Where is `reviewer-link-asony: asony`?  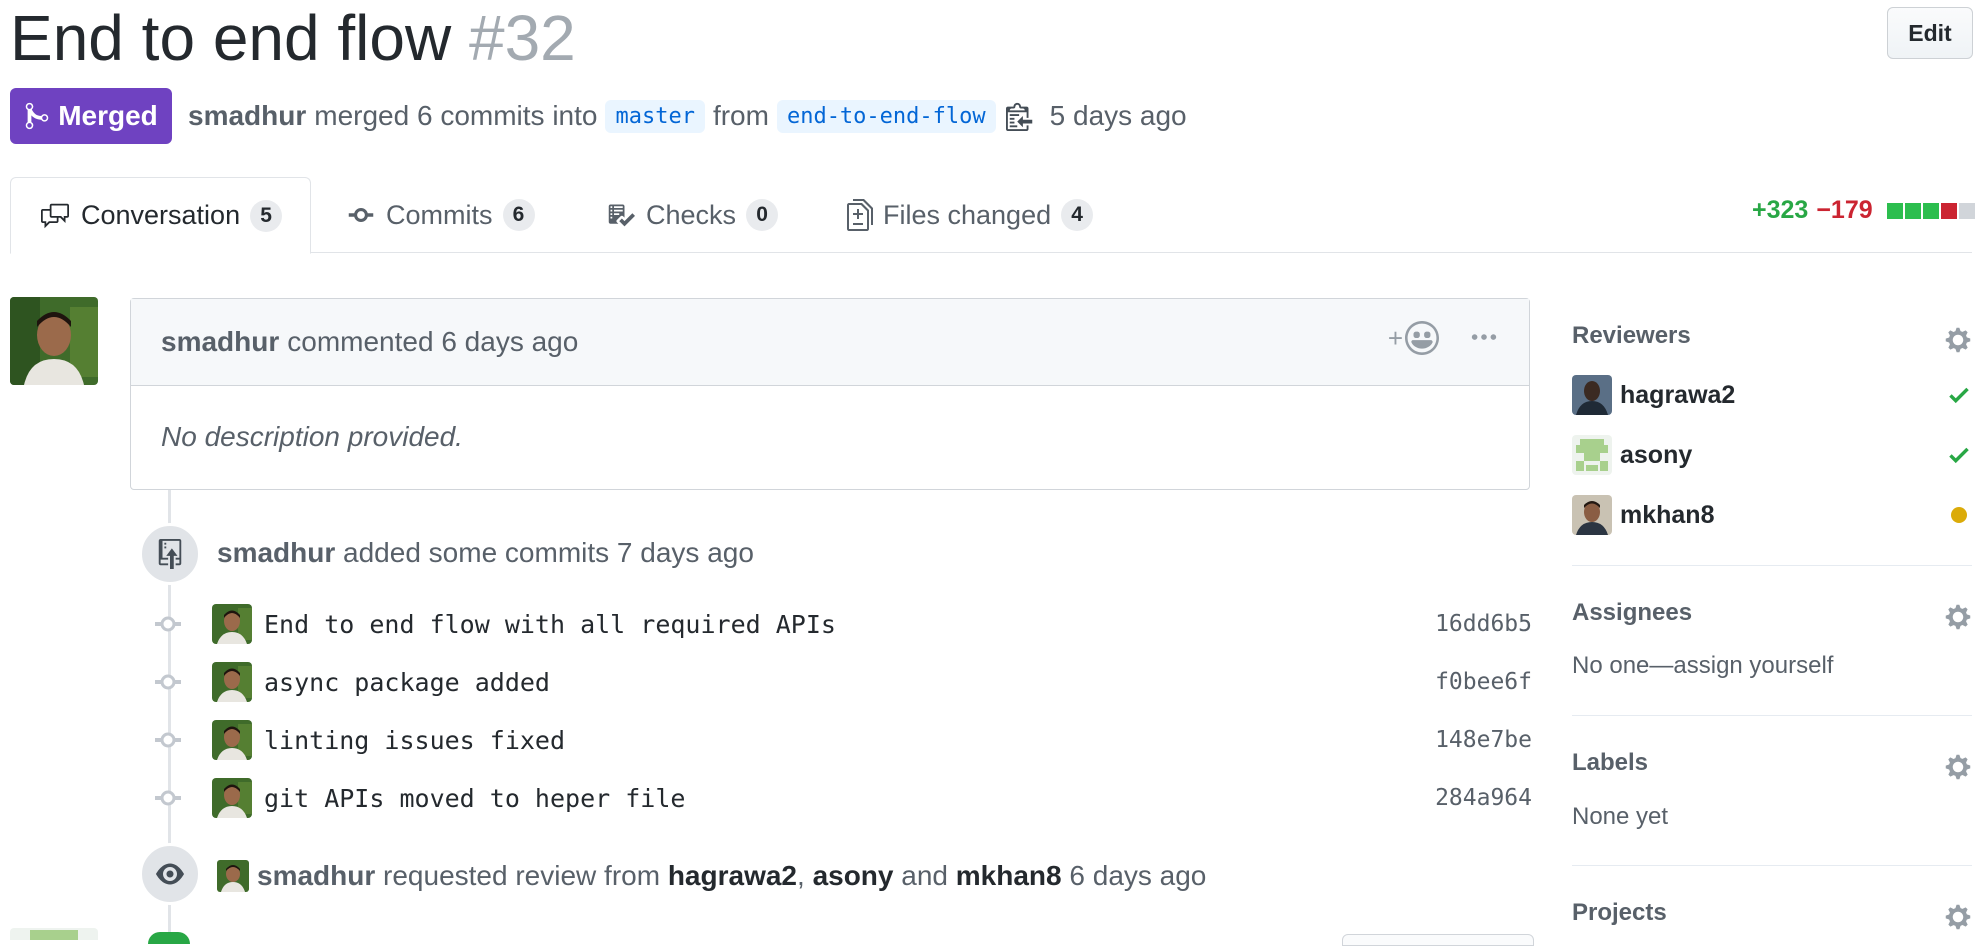 reviewer-link-asony: asony is located at coordinates (853, 875).